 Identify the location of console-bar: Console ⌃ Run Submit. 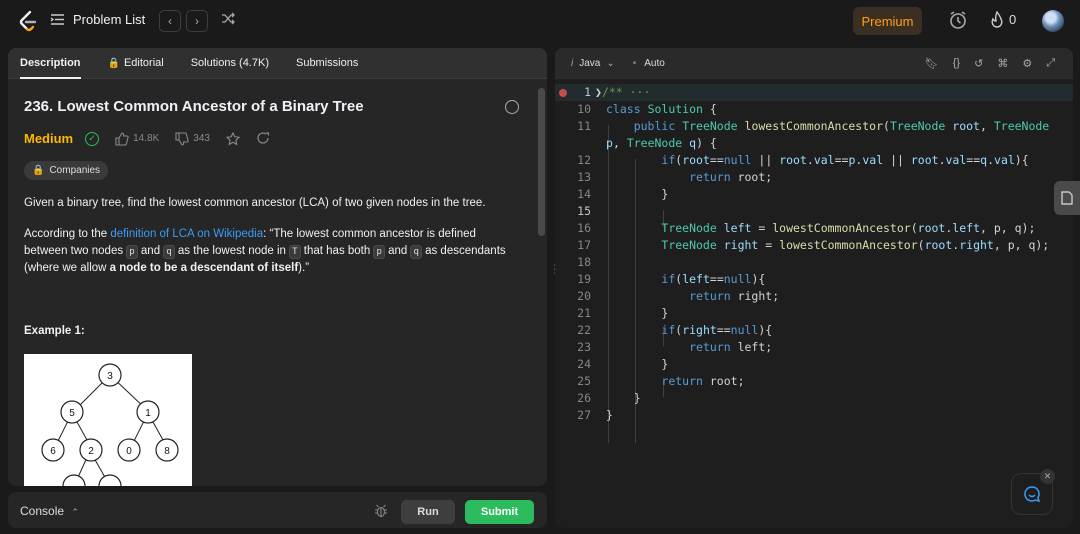
(277, 510).